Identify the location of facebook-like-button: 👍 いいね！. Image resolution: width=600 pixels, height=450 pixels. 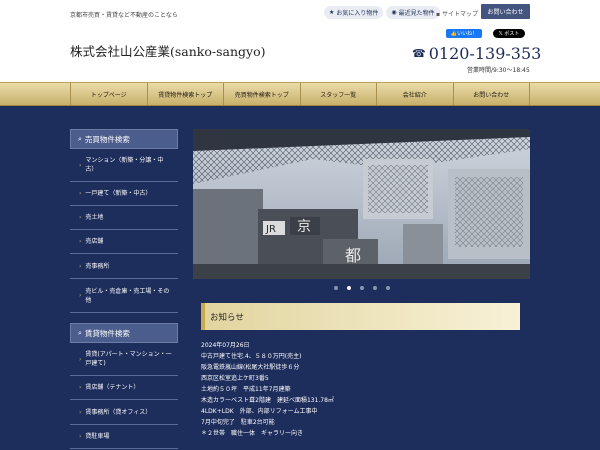
(464, 33).